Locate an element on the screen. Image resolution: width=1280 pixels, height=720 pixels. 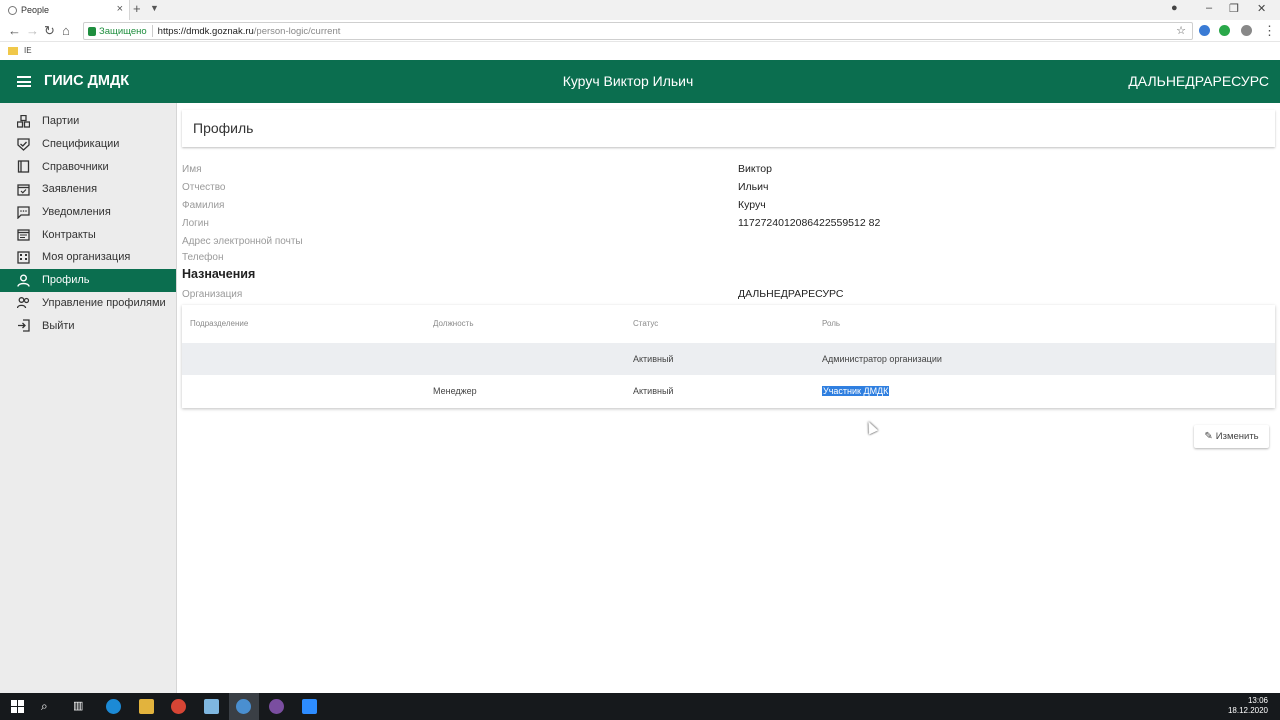
edit-button-label: Изменить is located at coordinates (1237, 436).